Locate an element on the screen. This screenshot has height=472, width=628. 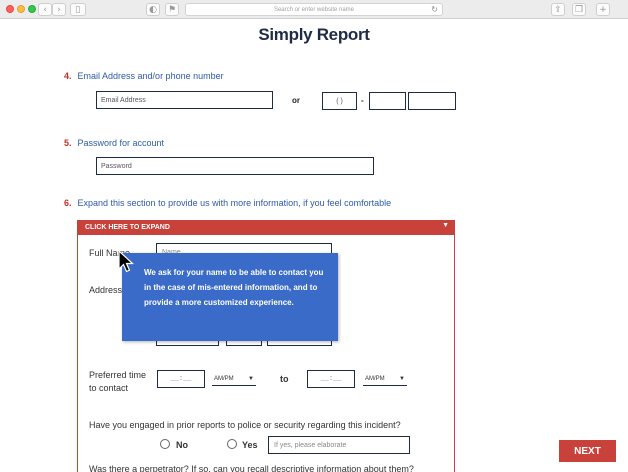
question-5-text: Password for account is located at coordinates (121, 143).